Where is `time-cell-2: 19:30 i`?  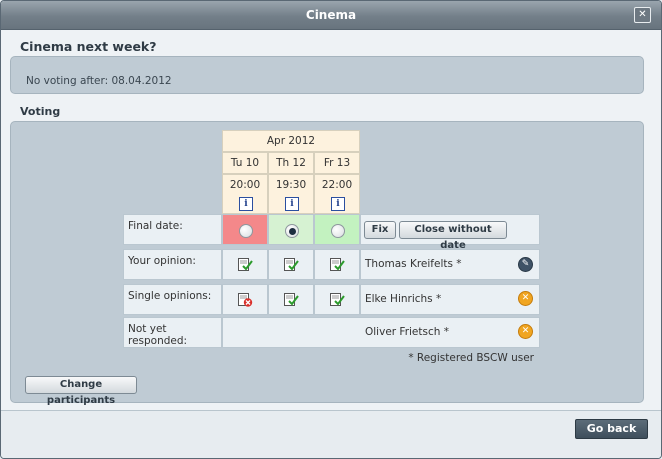 time-cell-2: 19:30 i is located at coordinates (291, 194).